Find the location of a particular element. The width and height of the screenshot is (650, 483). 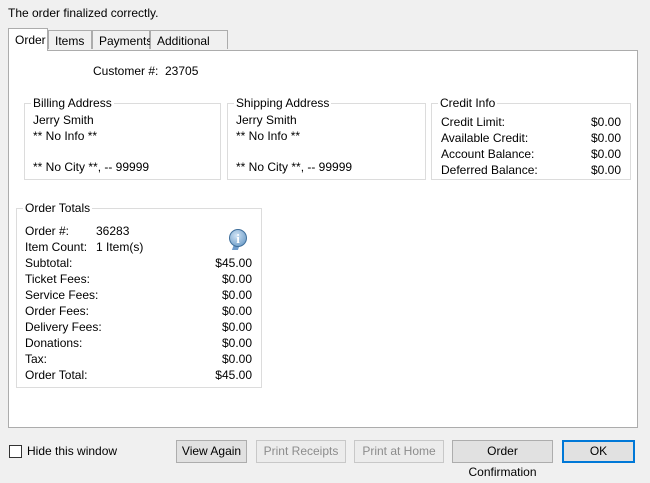

tab-label: Order is located at coordinates (30, 40).